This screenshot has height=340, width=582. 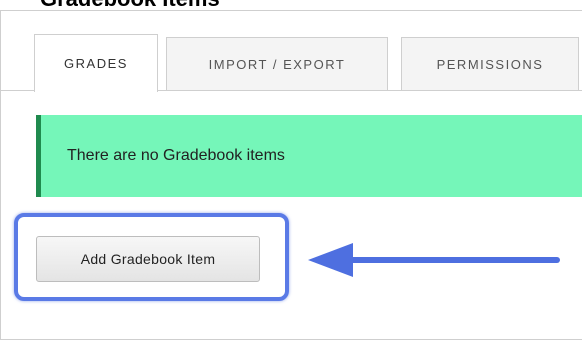 What do you see at coordinates (148, 259) in the screenshot?
I see `add-gradebook-item-button: Add Gradebook Item` at bounding box center [148, 259].